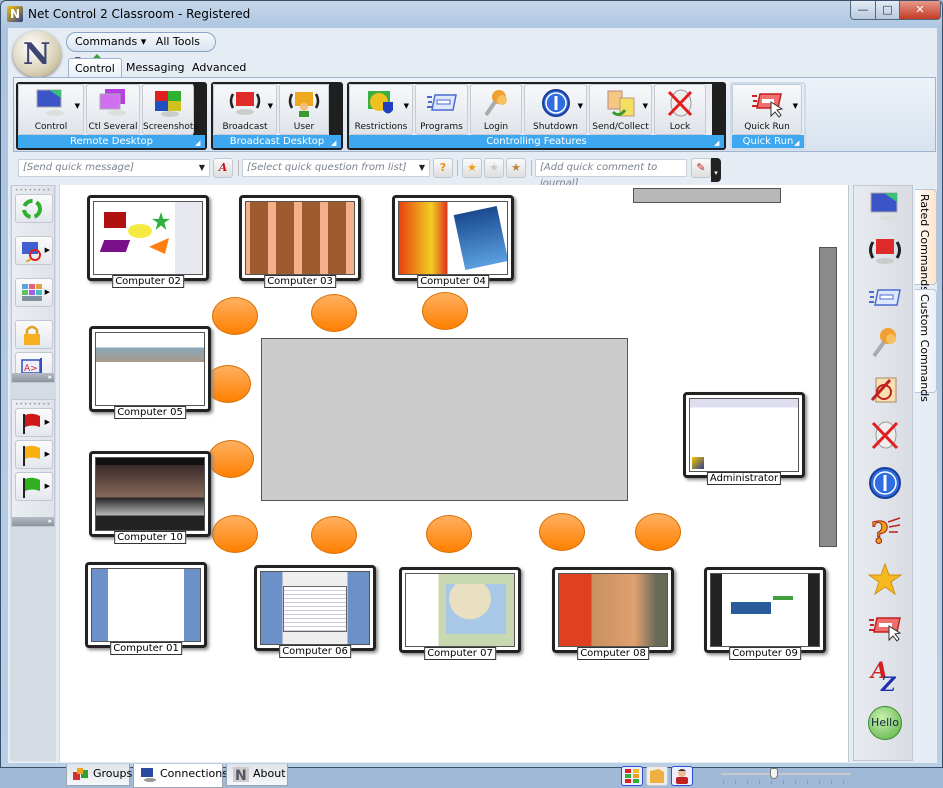 The height and width of the screenshot is (788, 943). What do you see at coordinates (680, 109) in the screenshot?
I see `lock-button: Lock` at bounding box center [680, 109].